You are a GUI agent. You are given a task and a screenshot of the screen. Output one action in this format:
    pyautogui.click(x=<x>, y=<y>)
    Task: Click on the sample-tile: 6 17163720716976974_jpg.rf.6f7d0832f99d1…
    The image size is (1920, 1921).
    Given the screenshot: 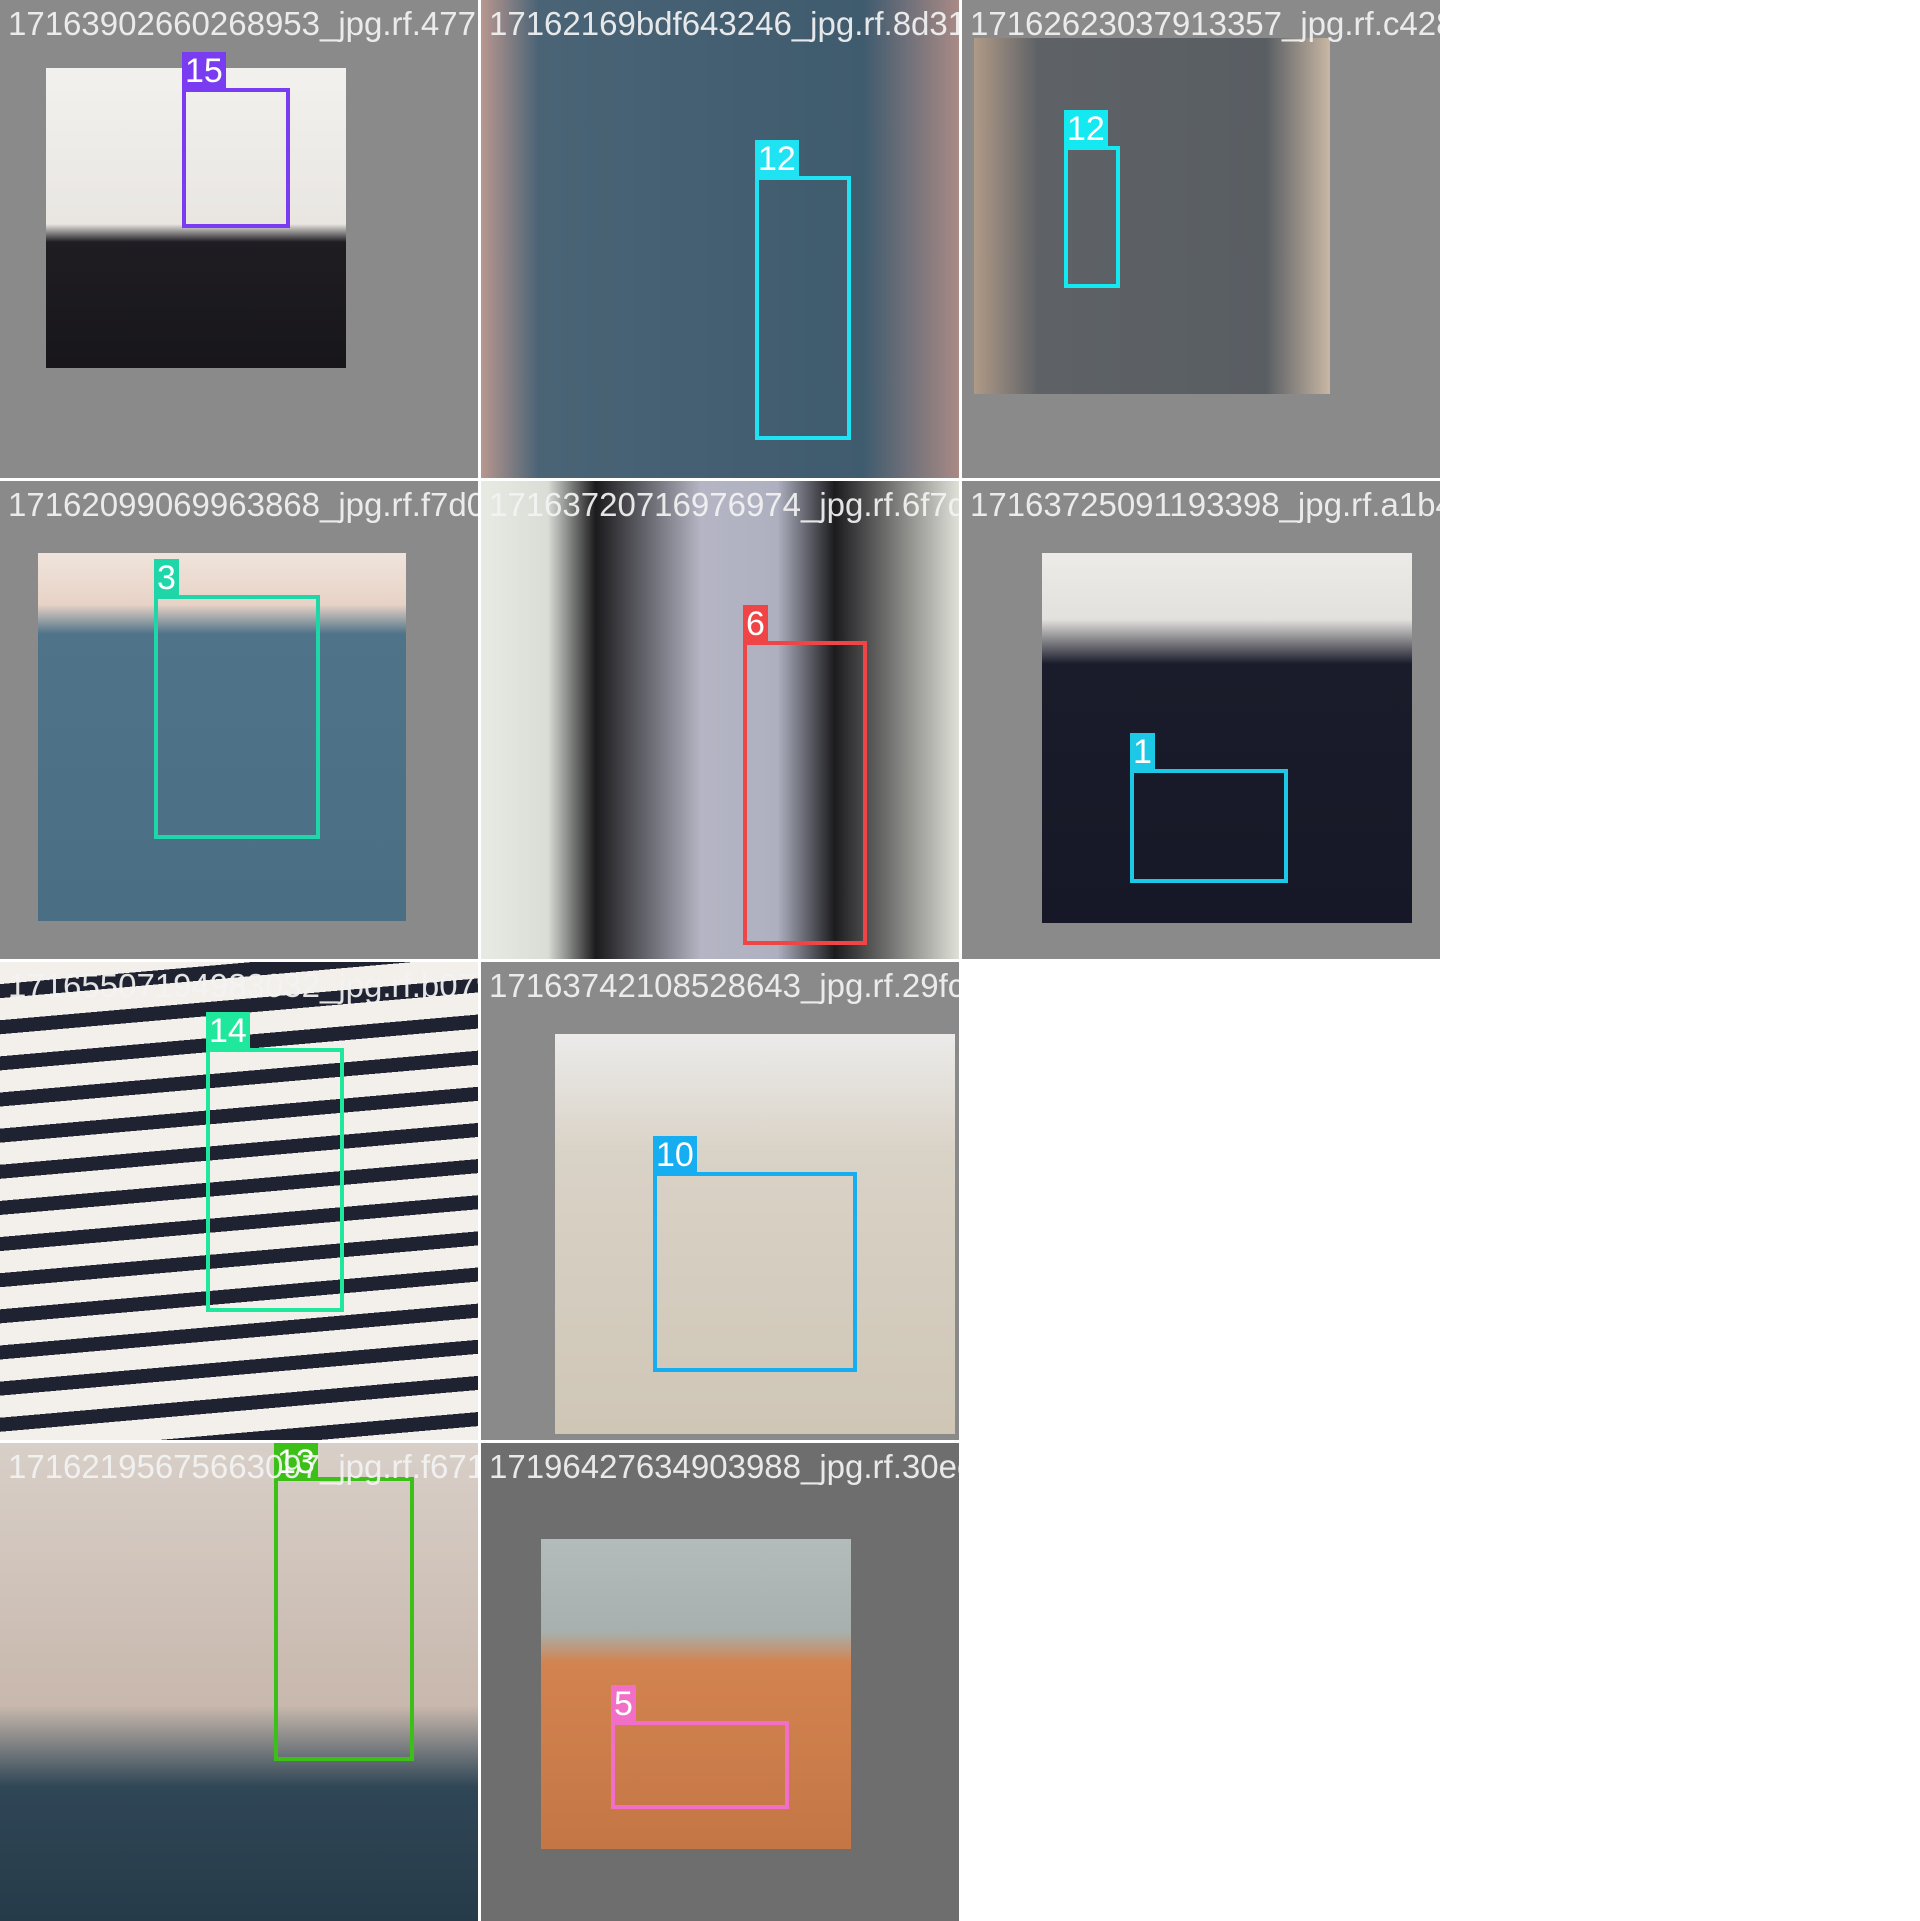 What is the action you would take?
    pyautogui.click(x=720, y=720)
    